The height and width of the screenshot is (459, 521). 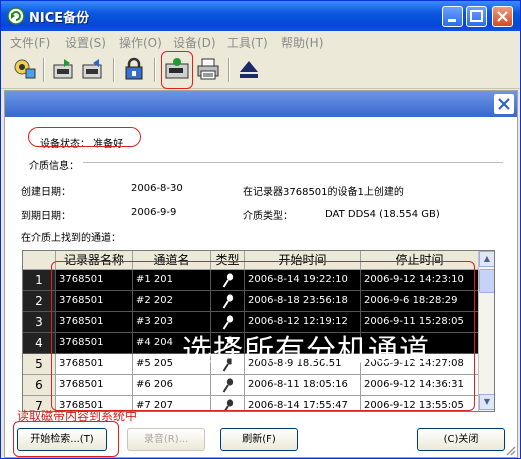 I want to click on minimize-icon, so click(x=452, y=20).